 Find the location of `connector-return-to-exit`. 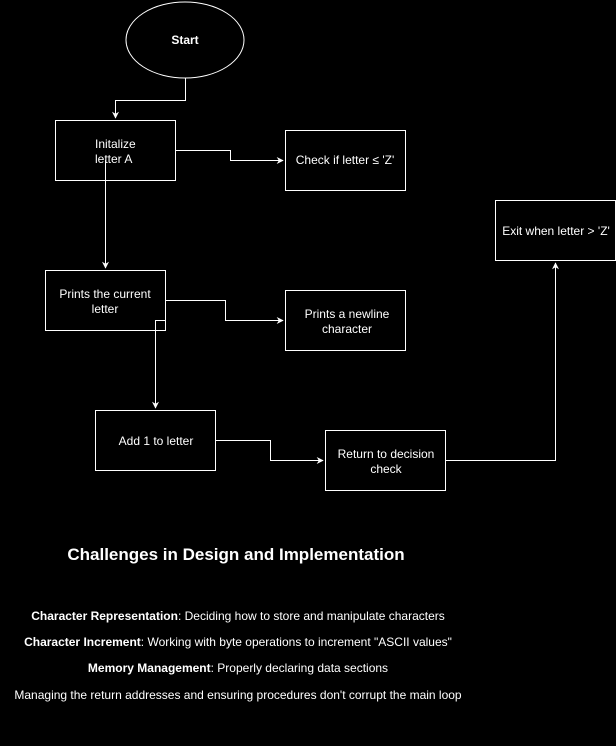

connector-return-to-exit is located at coordinates (502, 361).